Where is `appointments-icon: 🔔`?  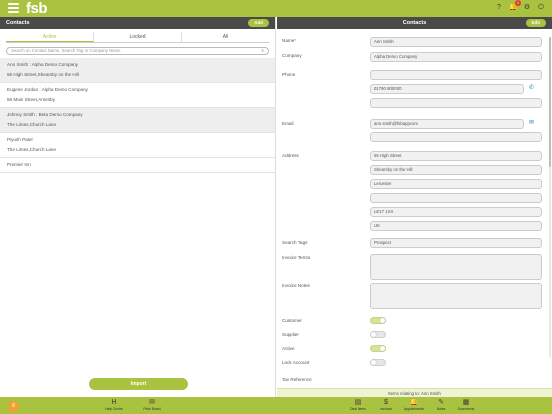 appointments-icon: 🔔 is located at coordinates (414, 402).